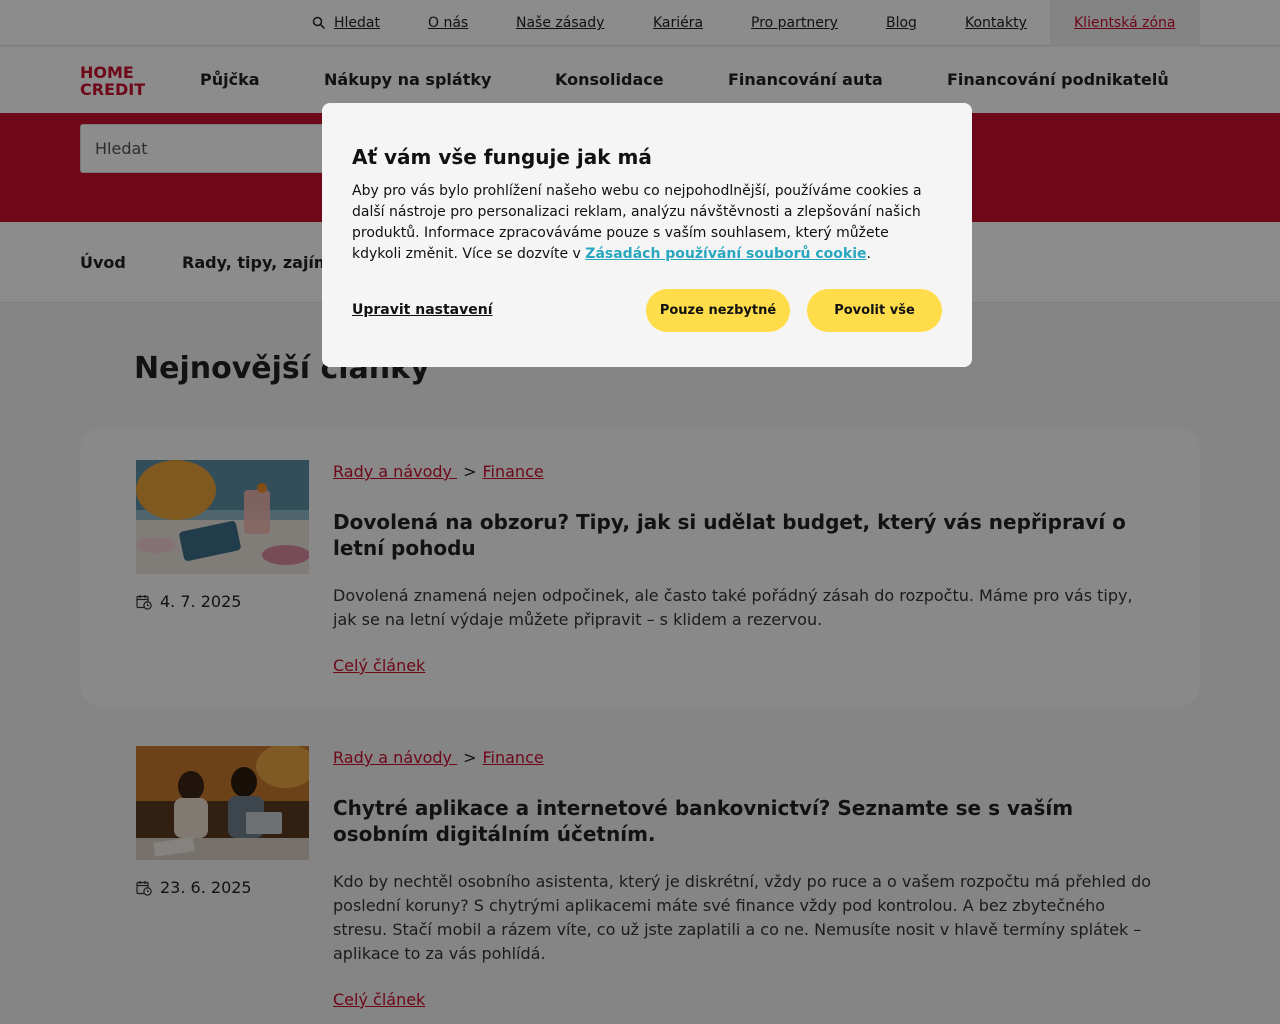  Describe the element at coordinates (868, 254) in the screenshot. I see `cookie-text-end: .` at that location.